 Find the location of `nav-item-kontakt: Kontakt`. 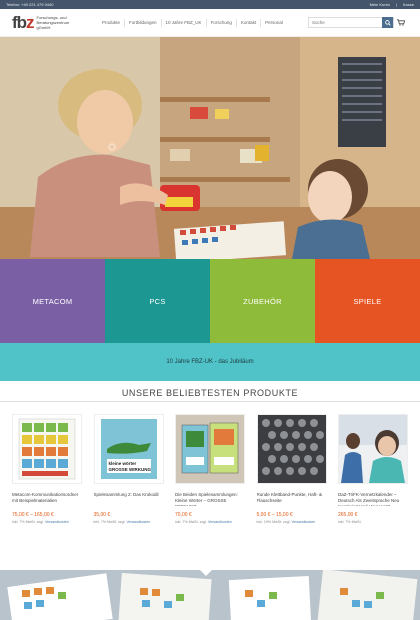

nav-item-kontakt: Kontakt is located at coordinates (249, 22).